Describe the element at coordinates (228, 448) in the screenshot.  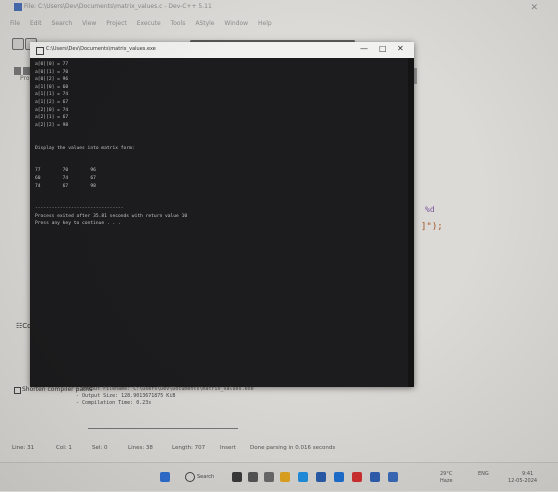
I see `status-insert: Insert` at that location.